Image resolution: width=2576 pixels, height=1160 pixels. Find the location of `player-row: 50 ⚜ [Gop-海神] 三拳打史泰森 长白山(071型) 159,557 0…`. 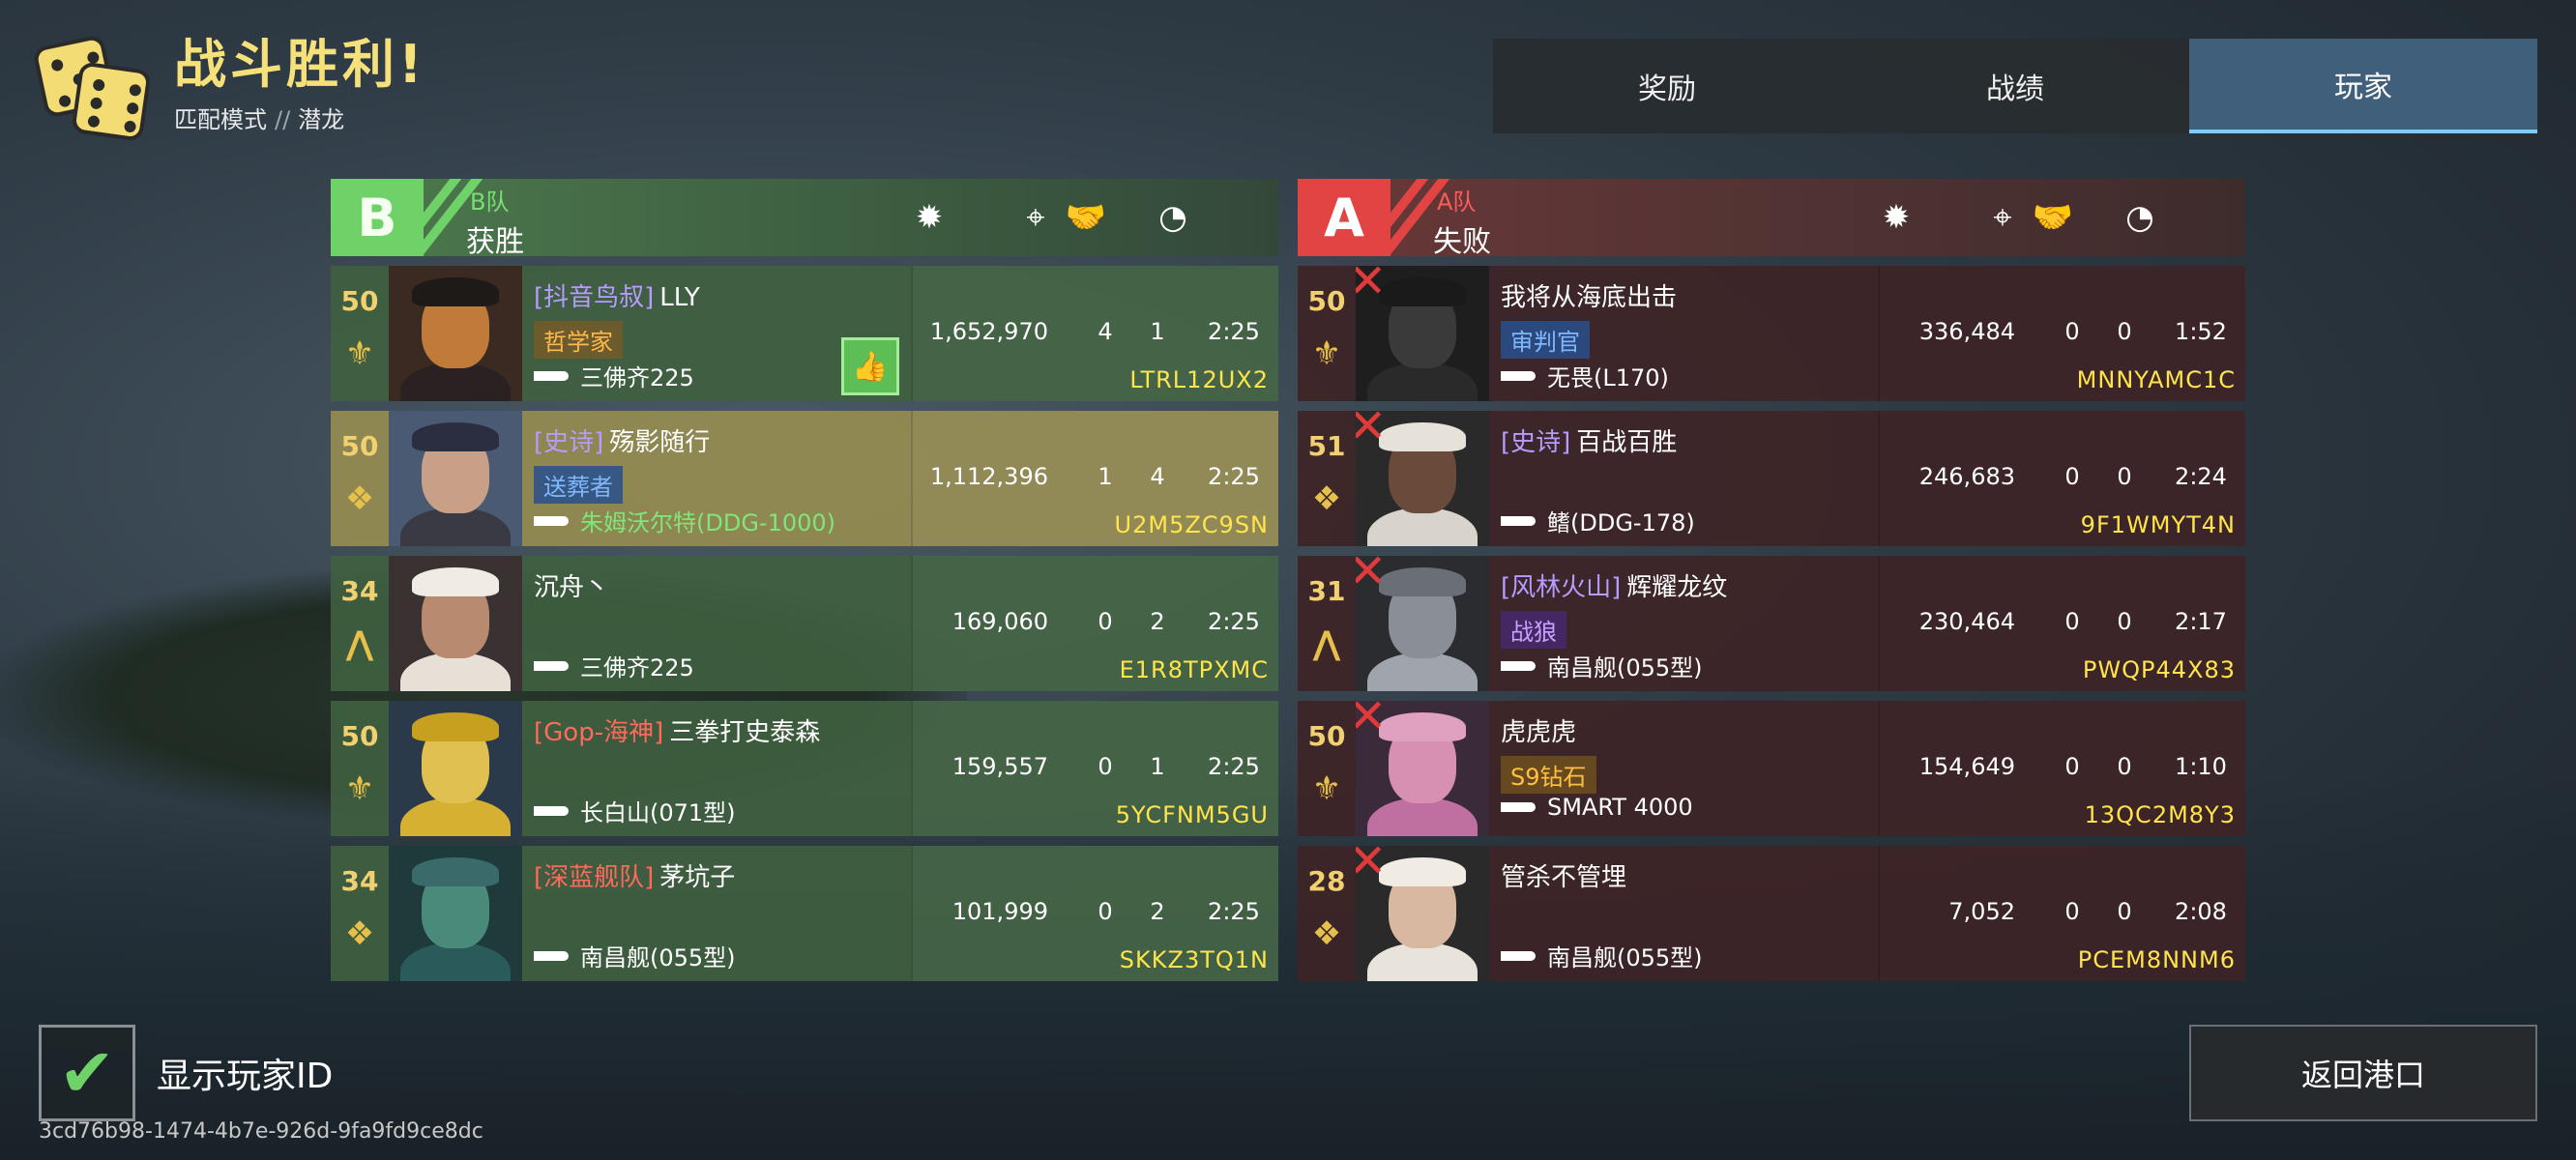

player-row: 50 ⚜ [Gop-海神] 三拳打史泰森 长白山(071型) 159,557 0… is located at coordinates (804, 768).